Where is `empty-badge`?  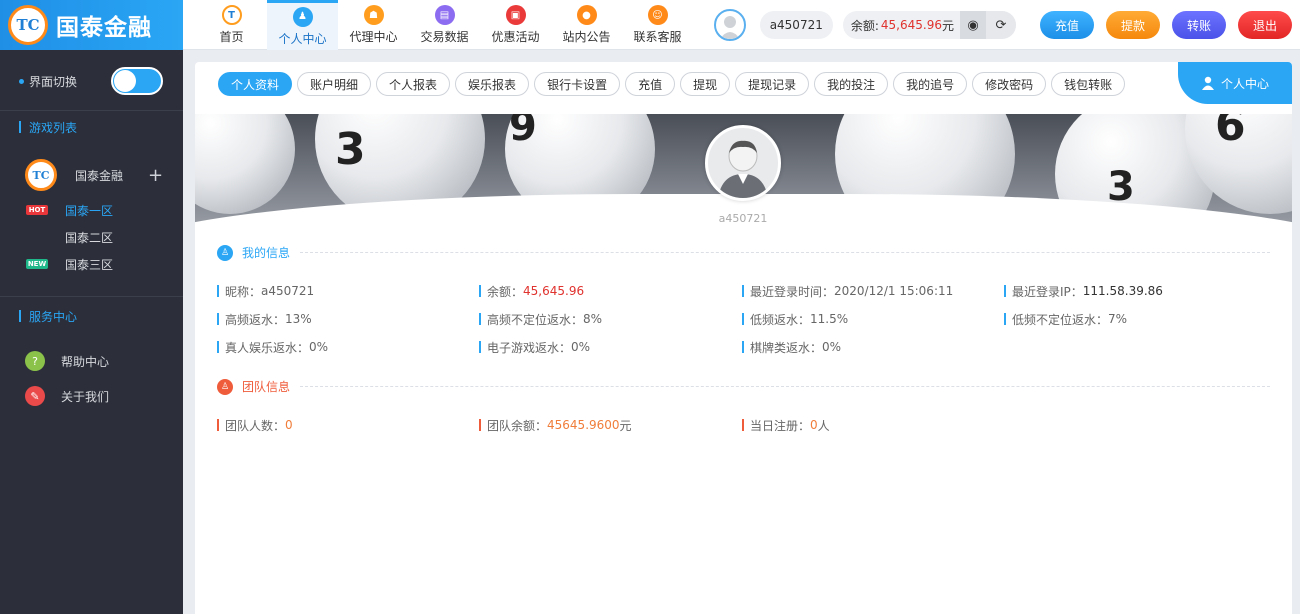
empty-badge is located at coordinates (37, 237).